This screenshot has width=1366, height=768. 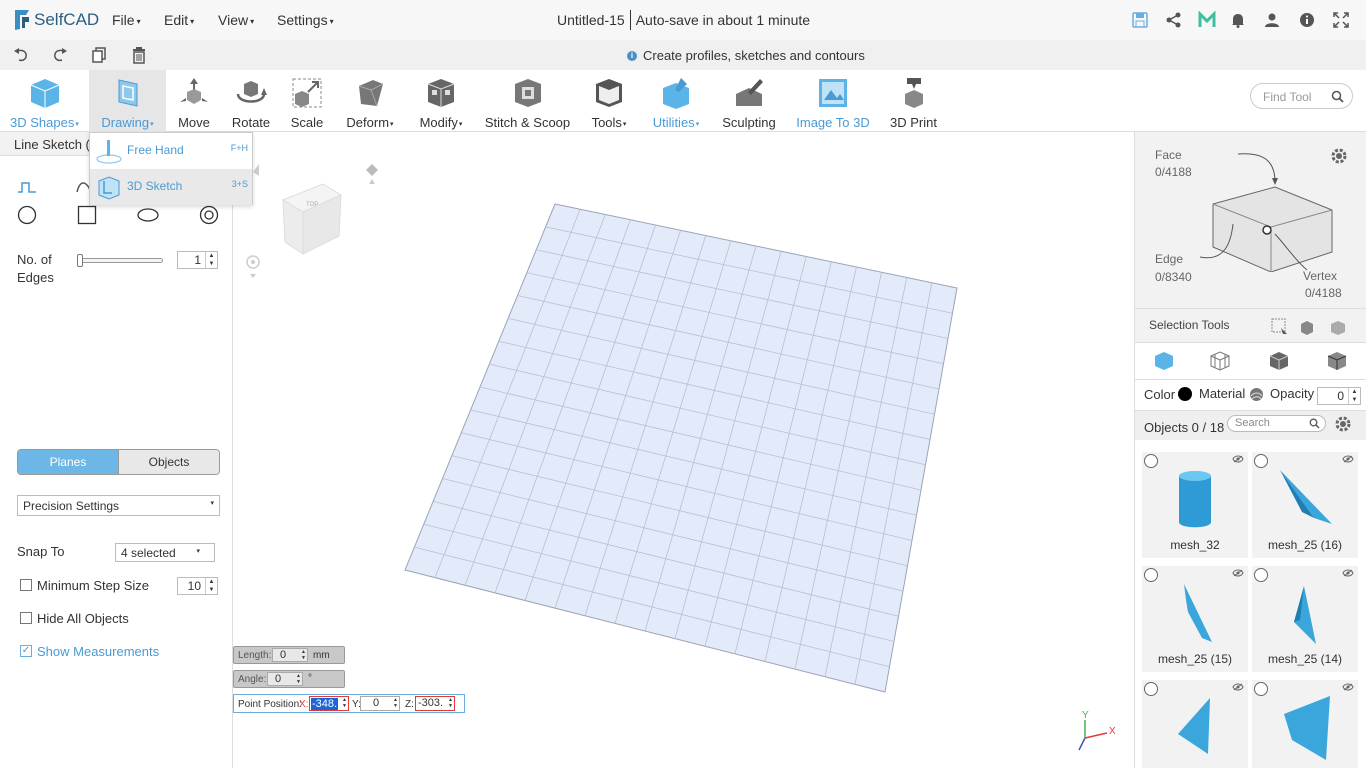 What do you see at coordinates (1164, 361) in the screenshot?
I see `object-mode-cube-icon` at bounding box center [1164, 361].